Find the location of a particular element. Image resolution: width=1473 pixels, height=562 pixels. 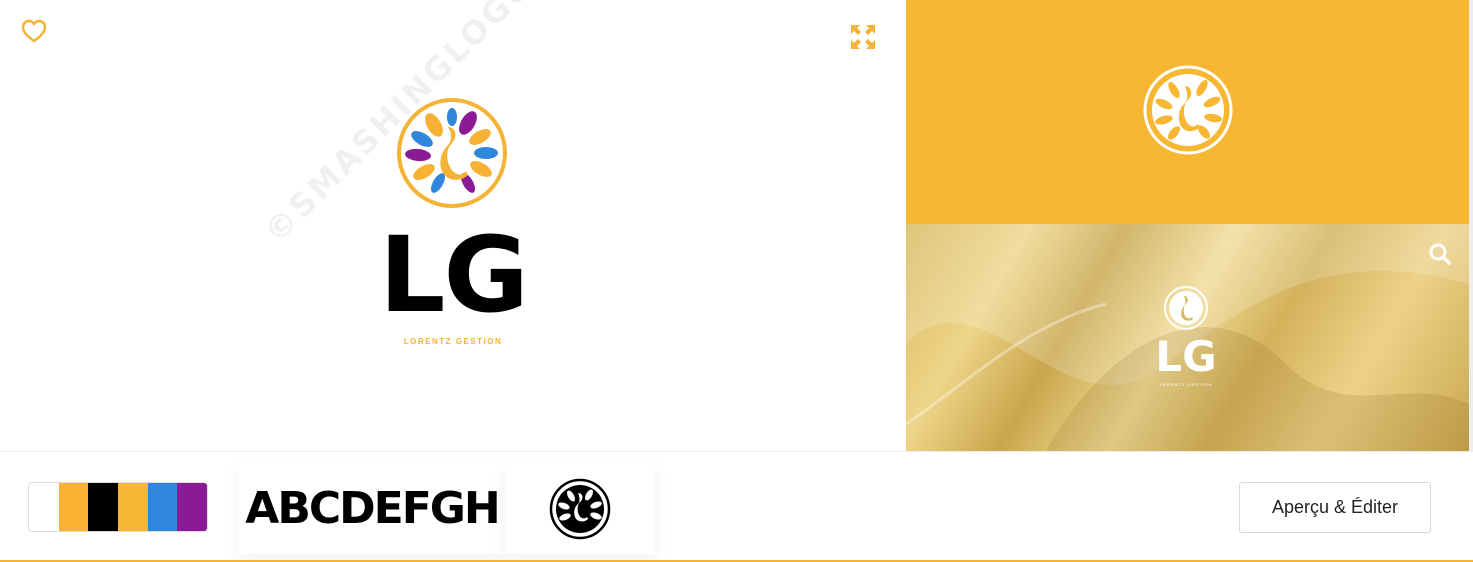

heart-icon is located at coordinates (34, 31).